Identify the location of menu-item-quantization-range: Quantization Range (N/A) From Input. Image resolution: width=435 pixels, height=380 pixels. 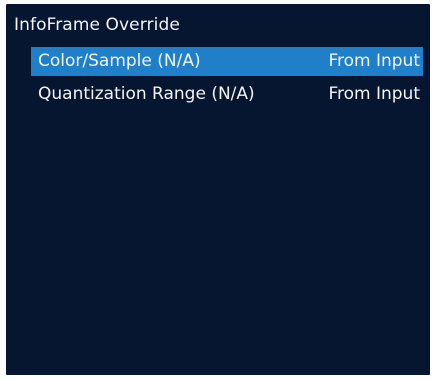
(227, 94).